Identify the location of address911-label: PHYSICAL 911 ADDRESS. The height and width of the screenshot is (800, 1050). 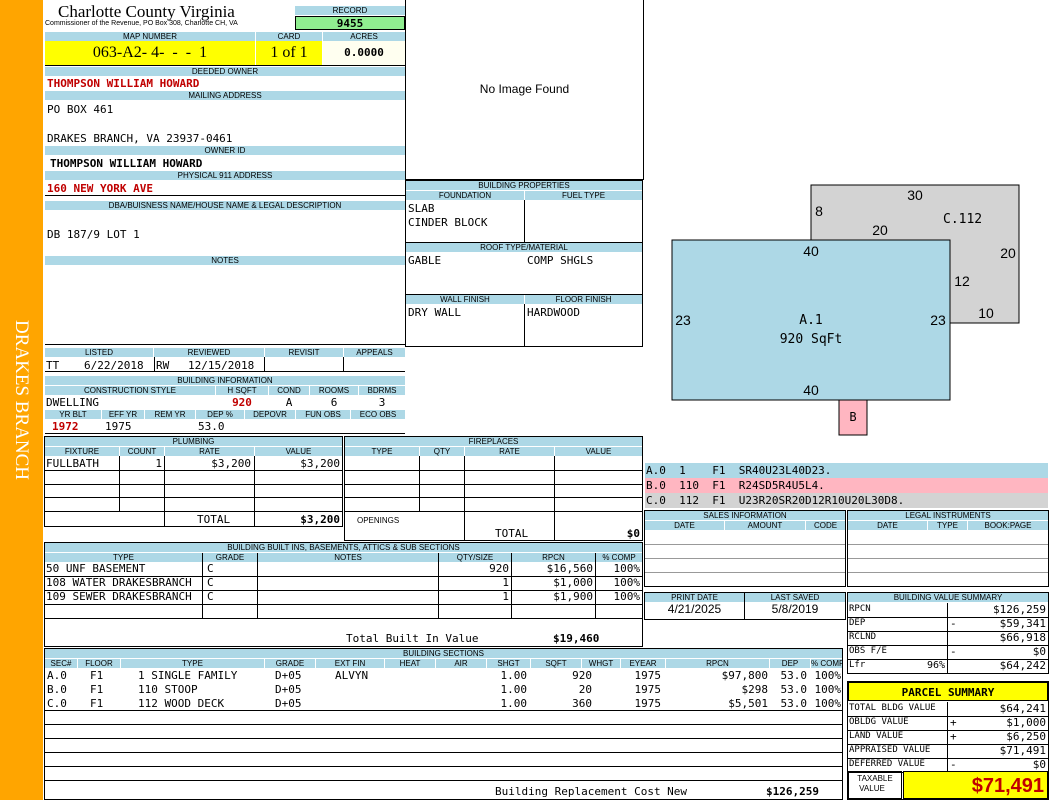
(225, 175).